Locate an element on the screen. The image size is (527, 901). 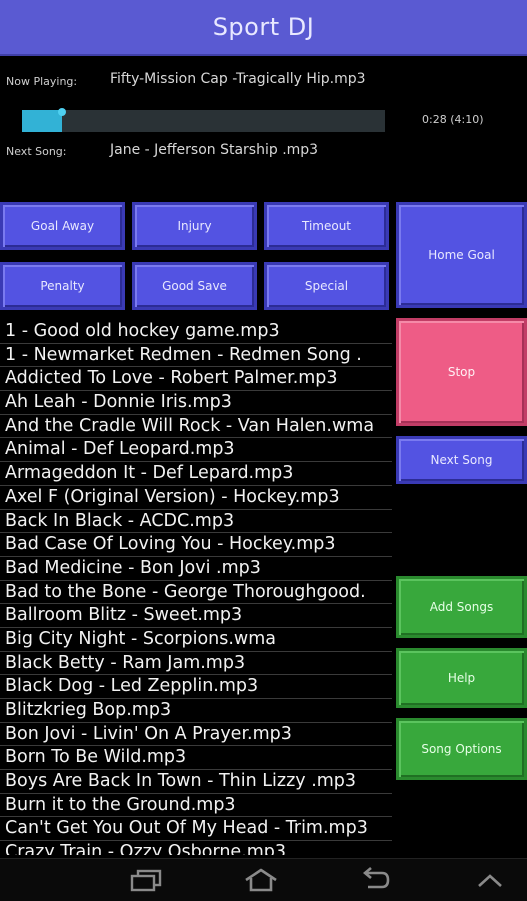
recent-apps-icon is located at coordinates (146, 880).